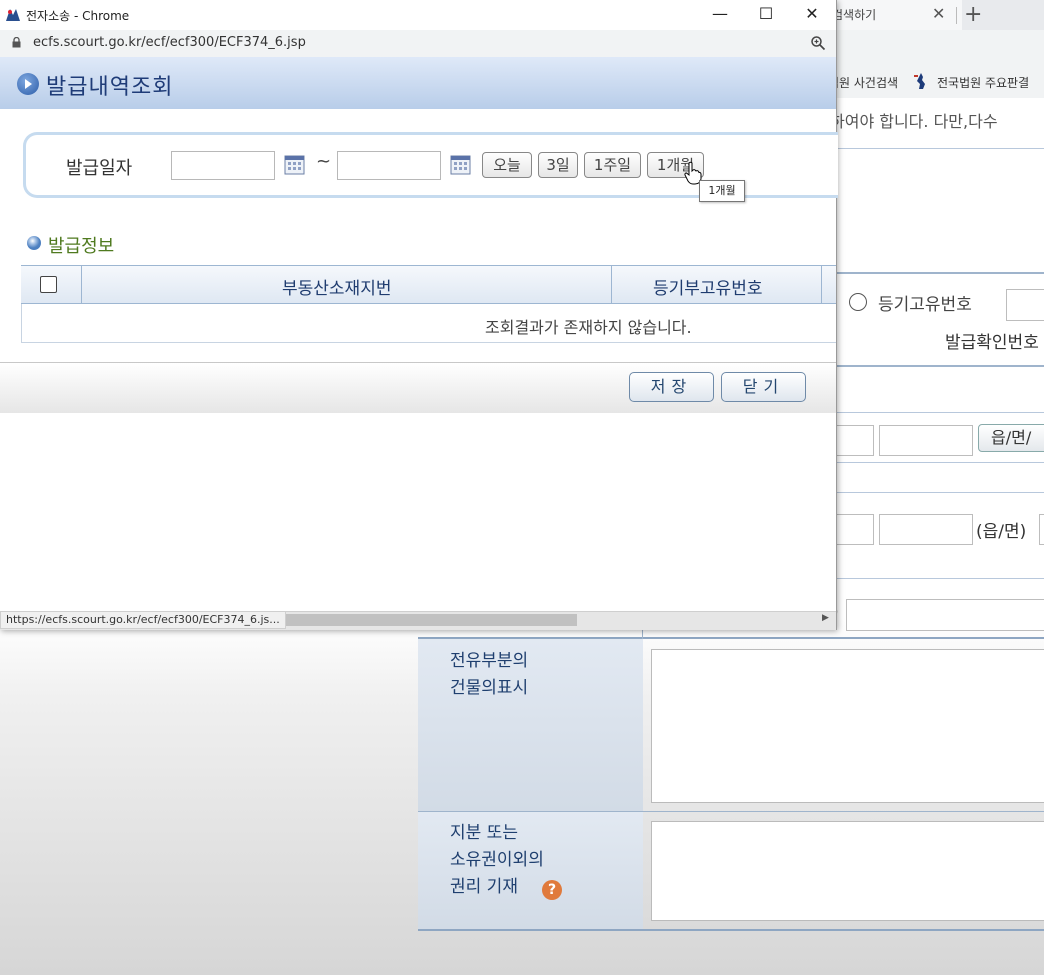  Describe the element at coordinates (671, 387) in the screenshot. I see `save-button: 저장` at that location.